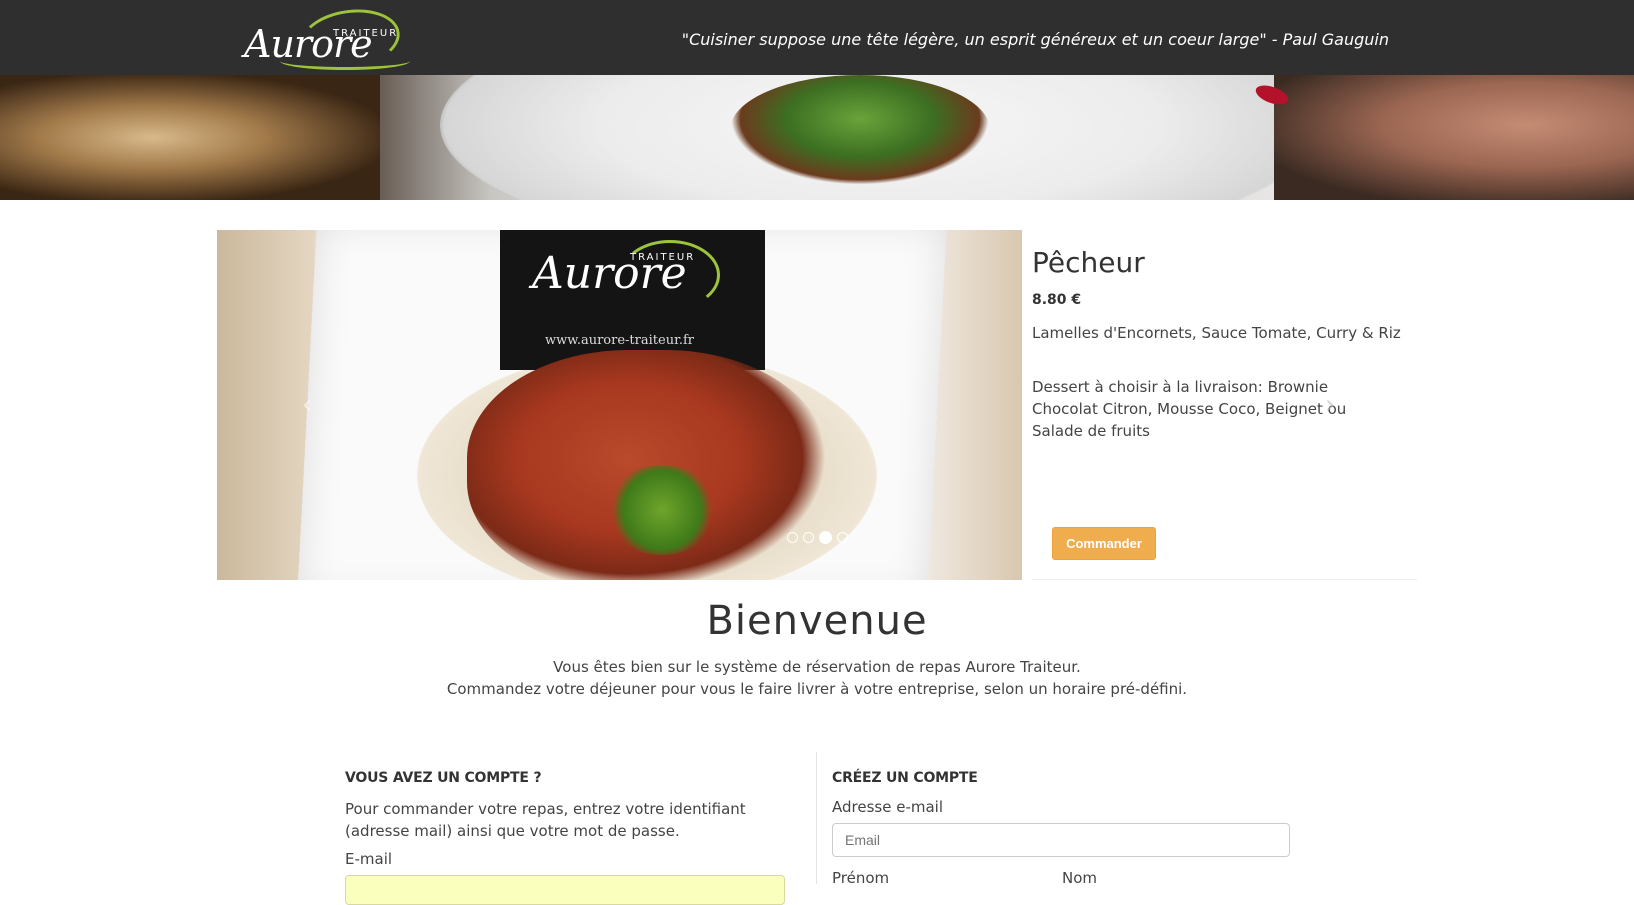 The height and width of the screenshot is (905, 1634). I want to click on card-aurore-text: Aurore, so click(609, 273).